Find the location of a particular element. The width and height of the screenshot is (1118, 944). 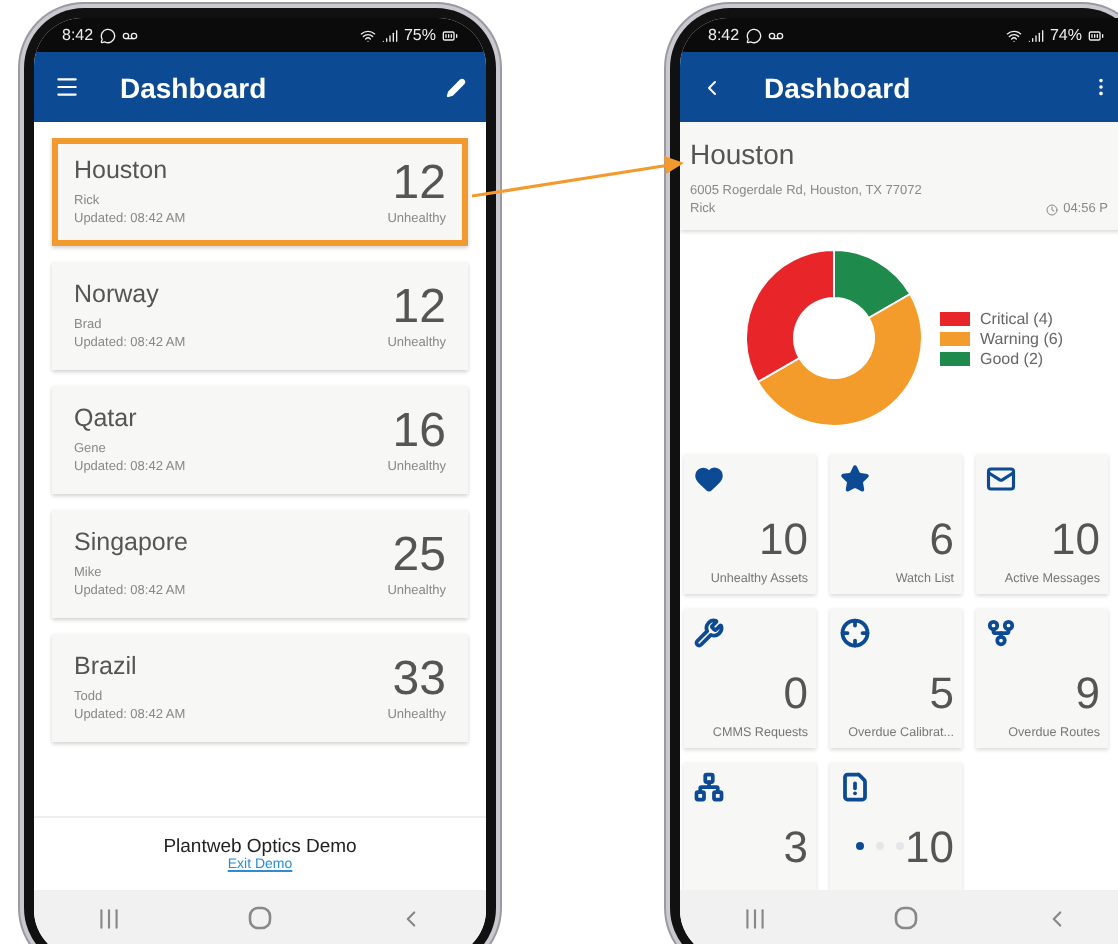

tile-count: 3 is located at coordinates (795, 848).